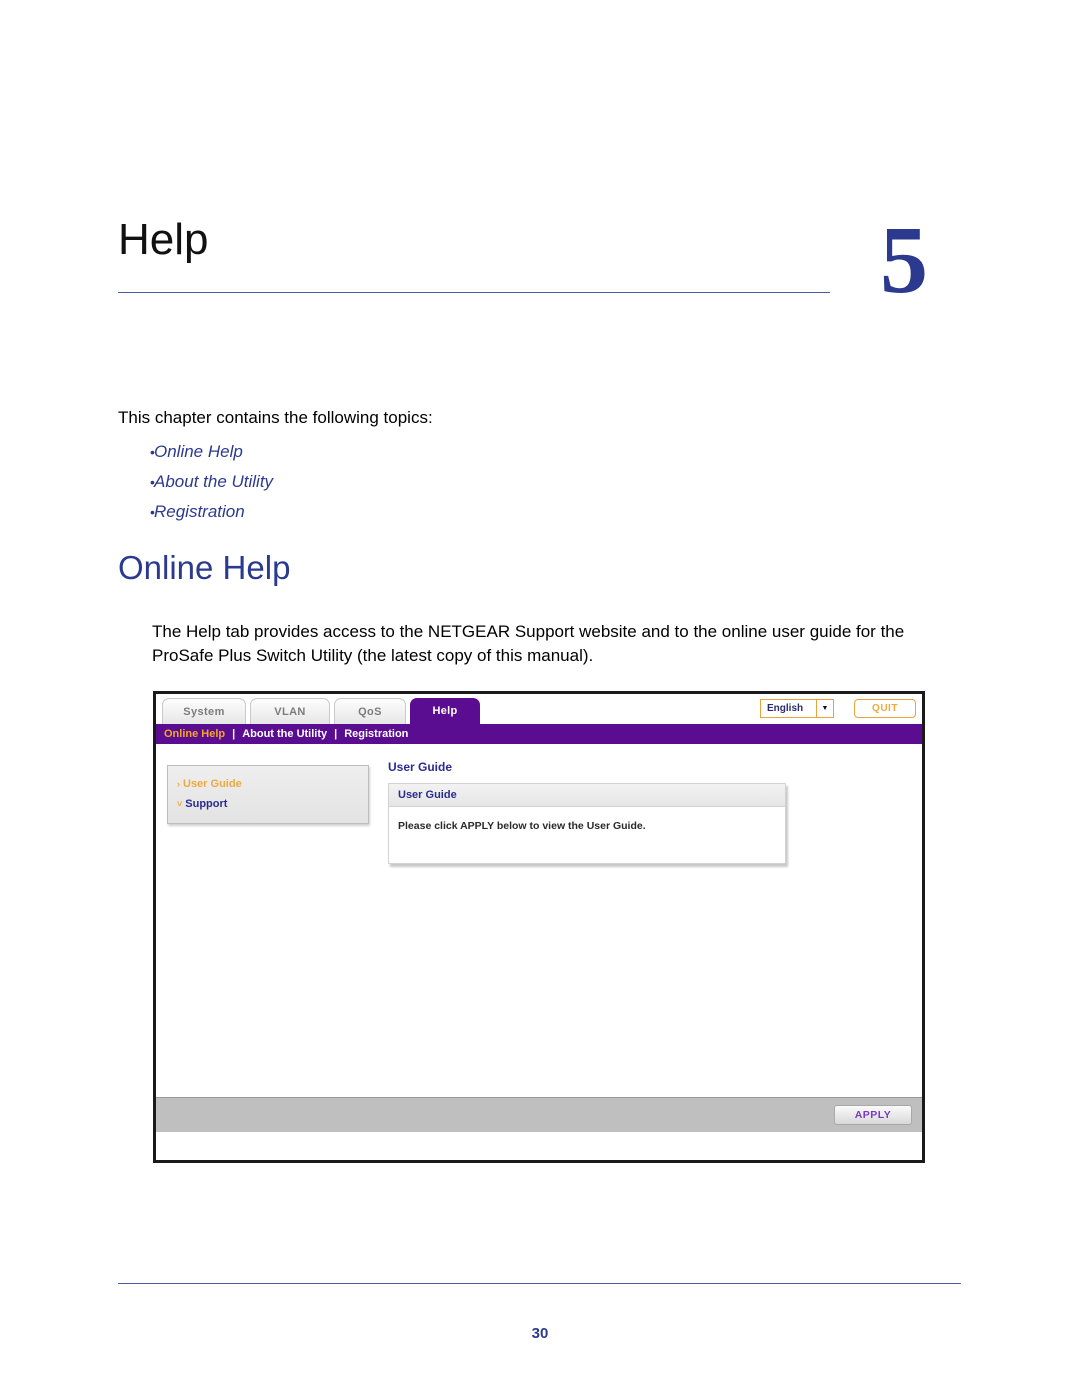  I want to click on tab-vlan-label: VLAN, so click(290, 711).